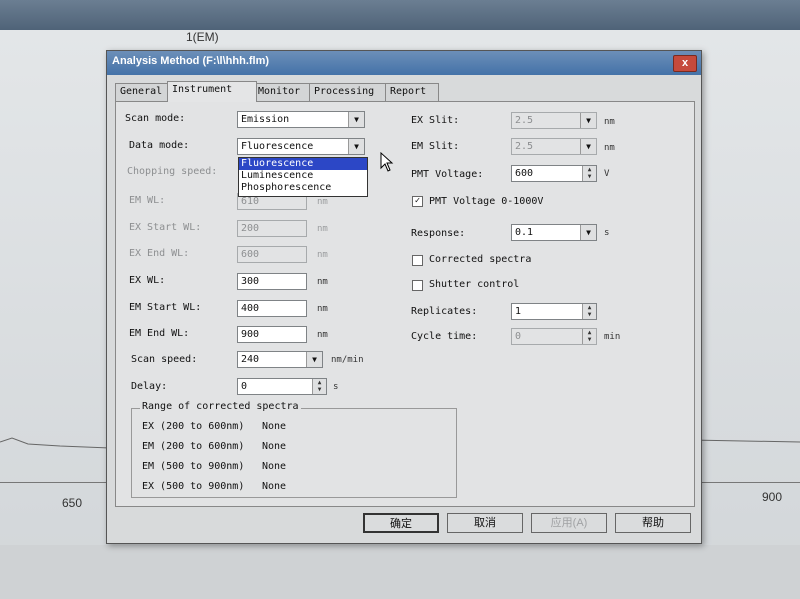  I want to click on response-label: Response:, so click(438, 233).